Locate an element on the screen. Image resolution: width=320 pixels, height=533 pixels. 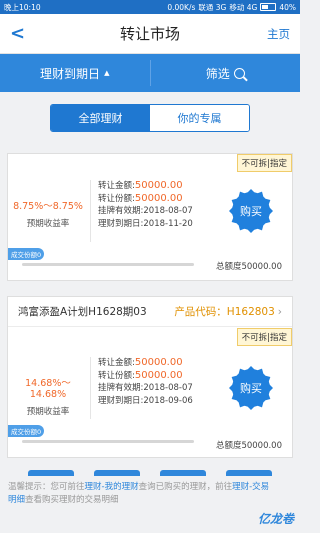
page-title: 转让市场 is located at coordinates (149, 34).